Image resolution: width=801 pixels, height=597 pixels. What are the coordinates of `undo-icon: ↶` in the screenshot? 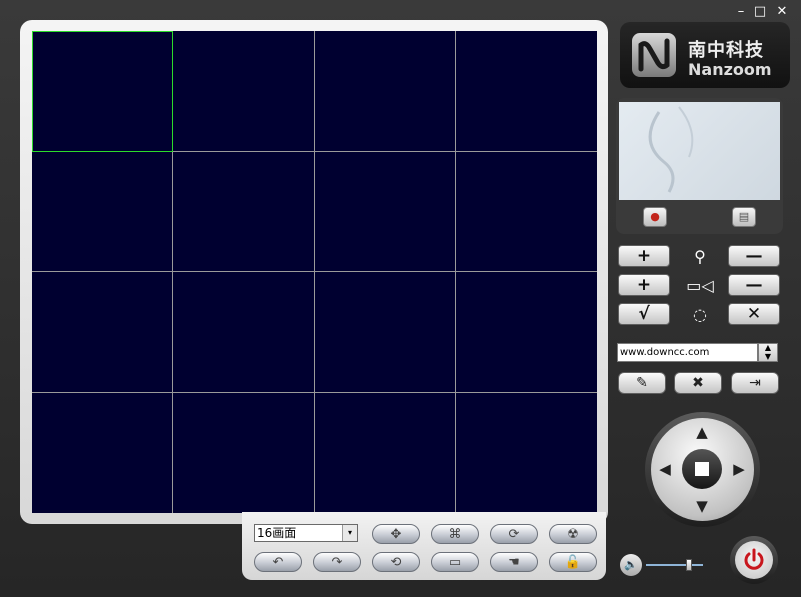 It's located at (278, 562).